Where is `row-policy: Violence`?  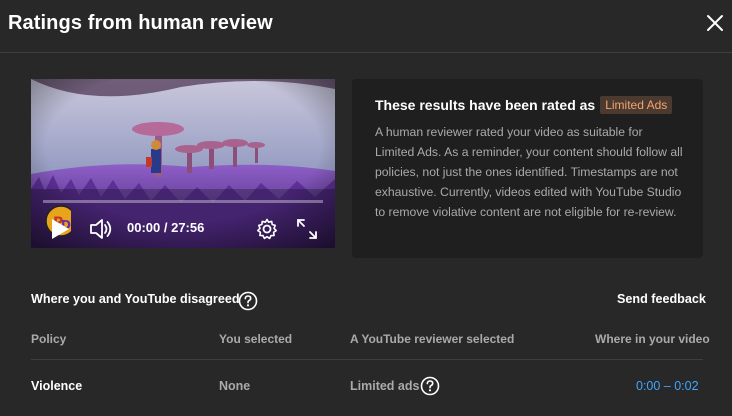
row-policy: Violence is located at coordinates (57, 386).